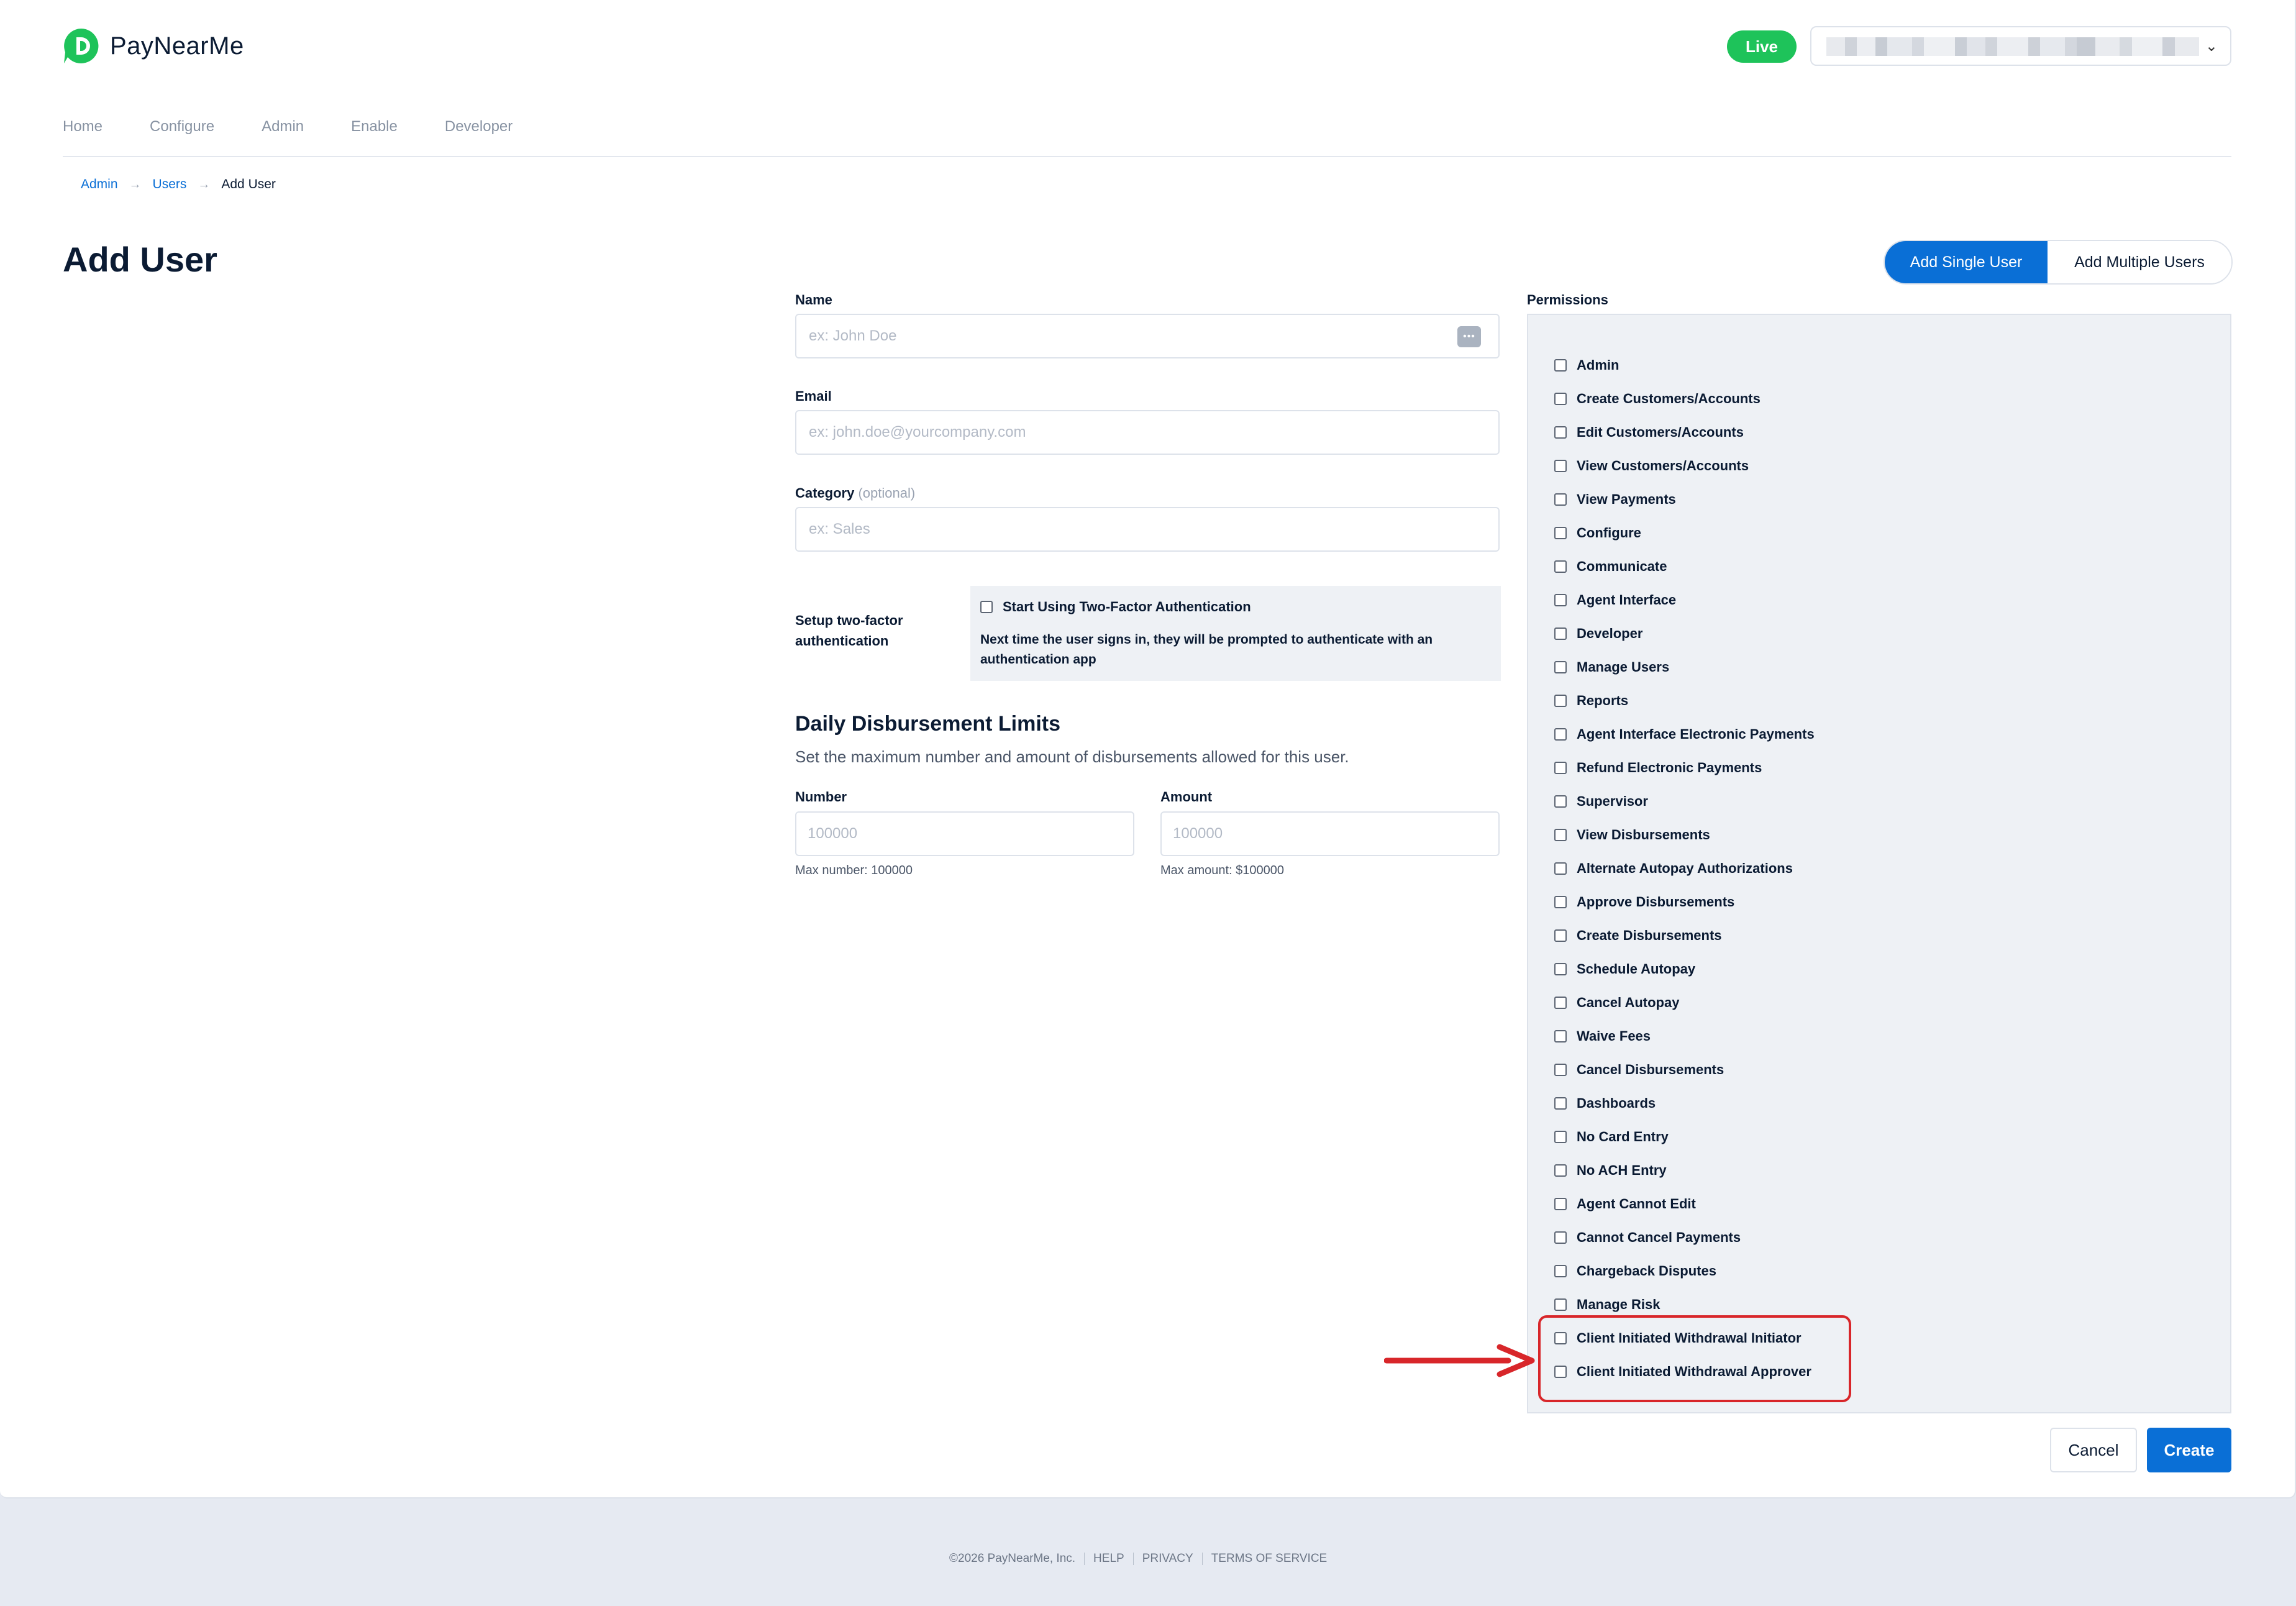 The image size is (2296, 1606). What do you see at coordinates (849, 631) in the screenshot?
I see `two-factor-label: Setup two-factor authentication` at bounding box center [849, 631].